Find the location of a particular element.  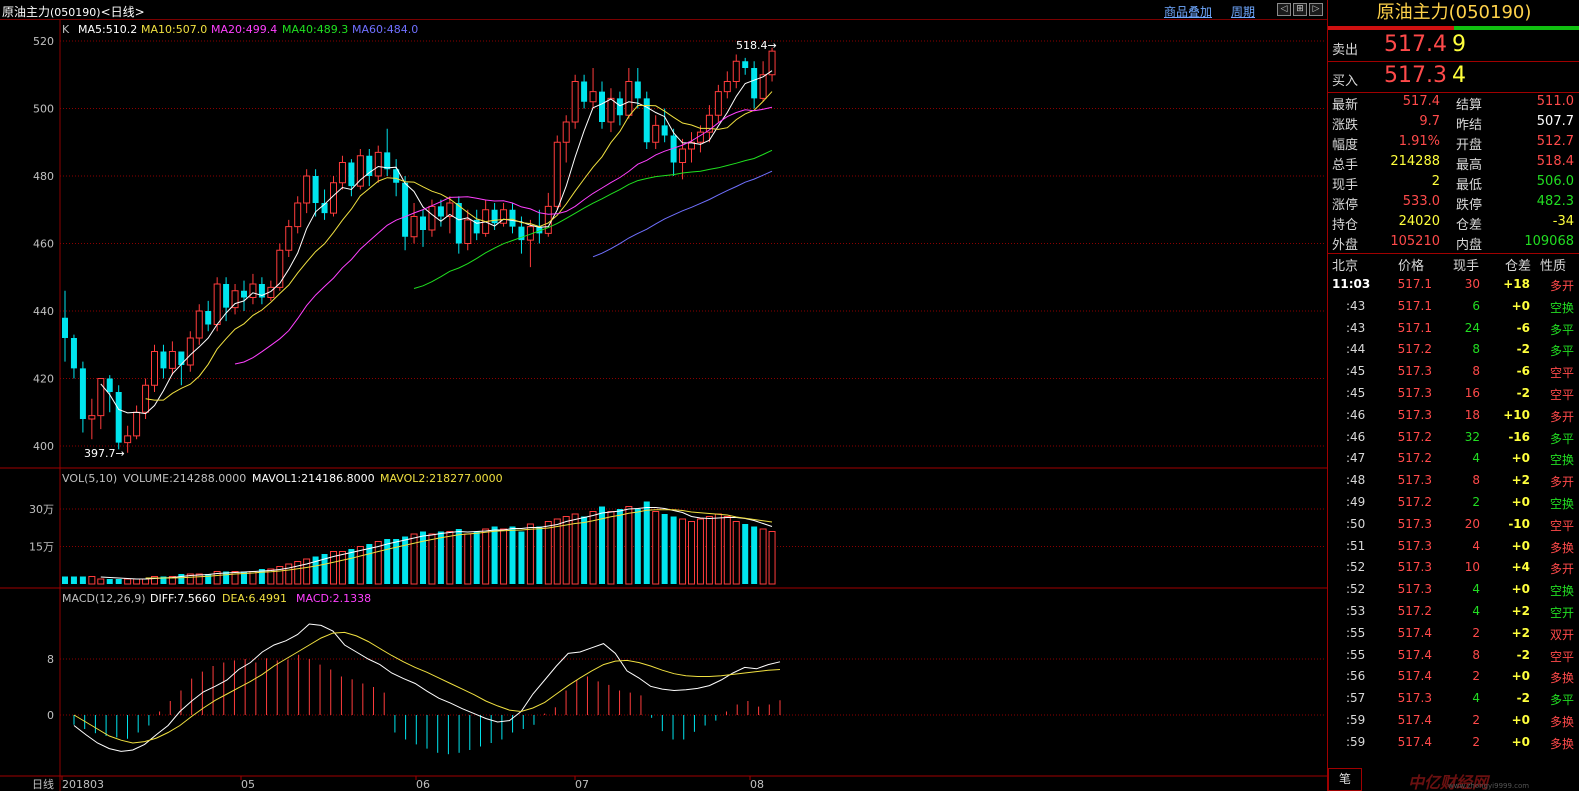

vol-tick-label: 15万 is located at coordinates (41, 547).